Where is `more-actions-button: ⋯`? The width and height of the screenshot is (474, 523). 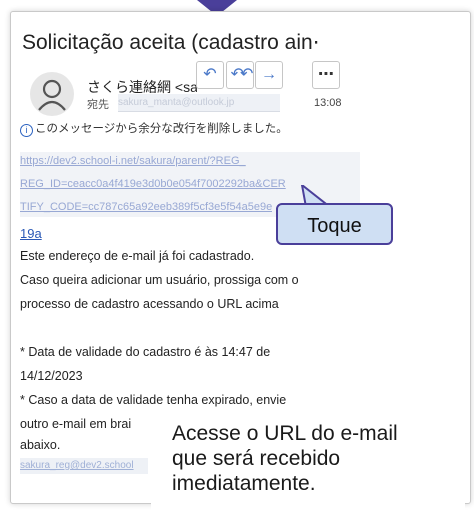 more-actions-button: ⋯ is located at coordinates (326, 75).